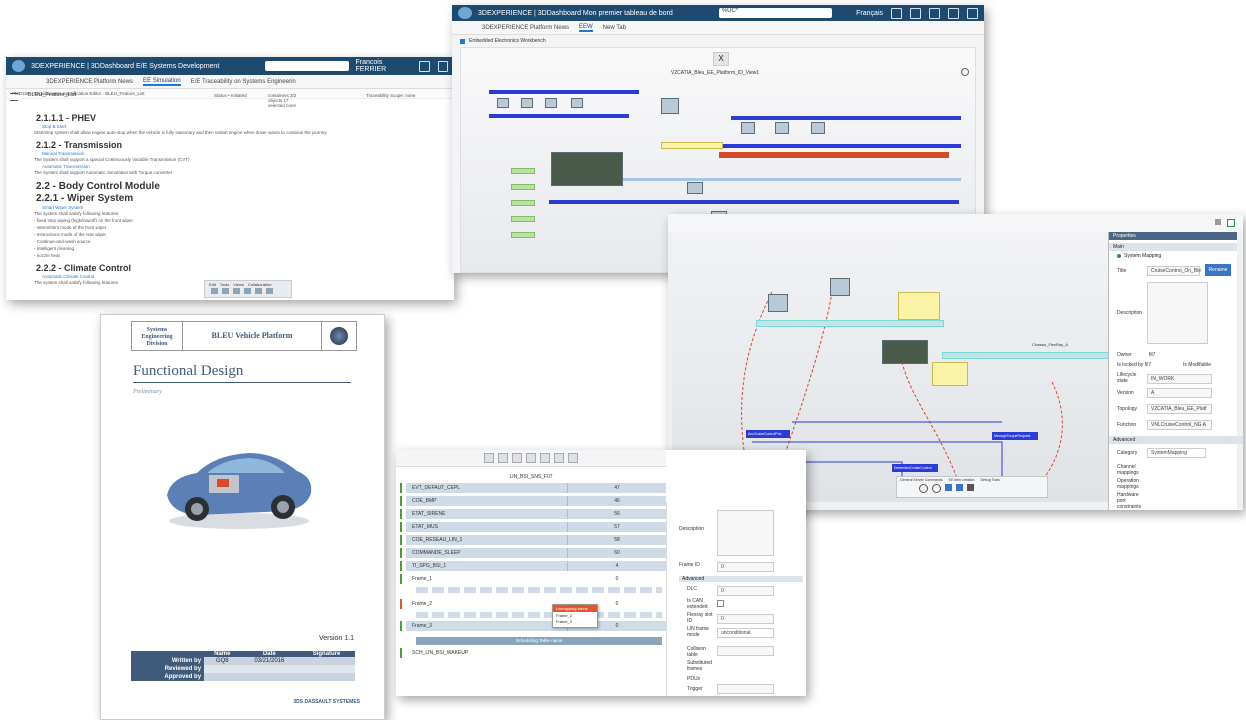  What do you see at coordinates (720, 603) in the screenshot?
I see `can-extended-checkbox` at bounding box center [720, 603].